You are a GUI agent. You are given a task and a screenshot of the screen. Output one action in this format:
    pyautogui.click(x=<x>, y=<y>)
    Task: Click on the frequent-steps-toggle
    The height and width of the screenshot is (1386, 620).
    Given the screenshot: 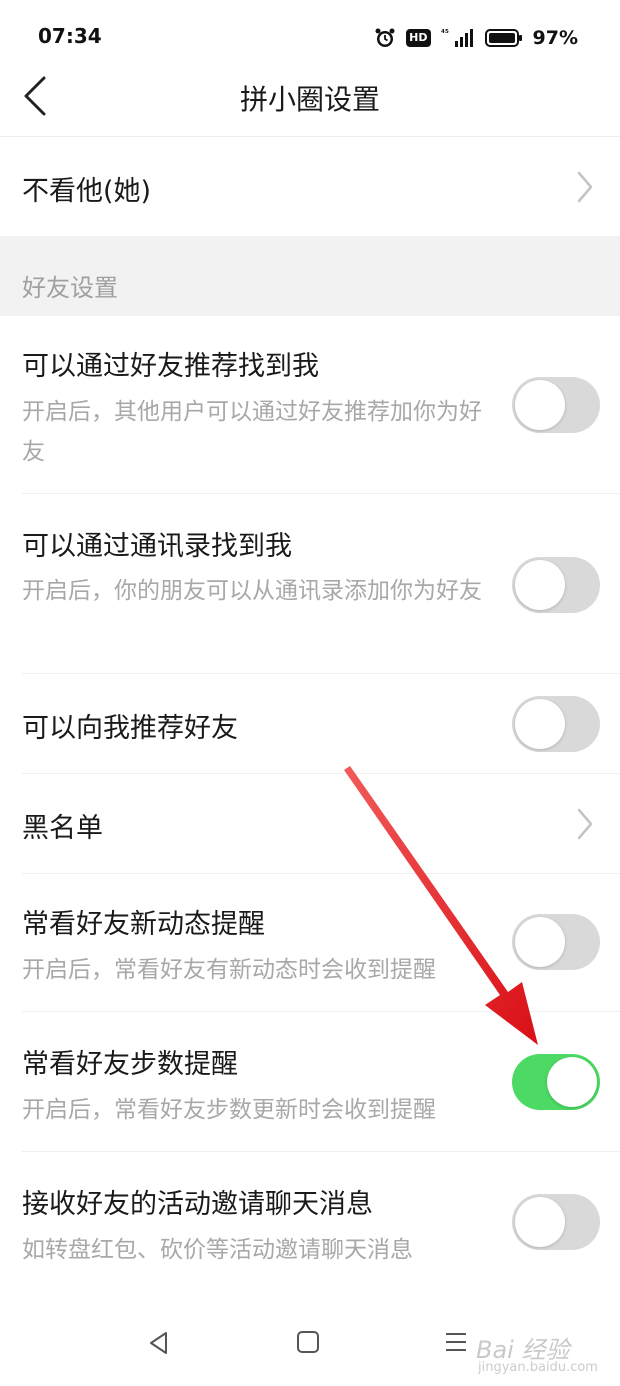 What is the action you would take?
    pyautogui.click(x=556, y=1082)
    